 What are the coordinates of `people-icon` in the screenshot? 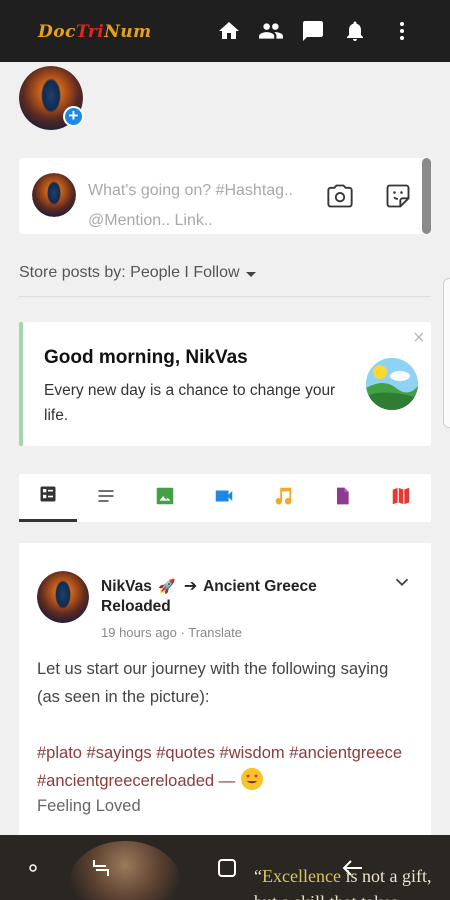 It's located at (271, 31).